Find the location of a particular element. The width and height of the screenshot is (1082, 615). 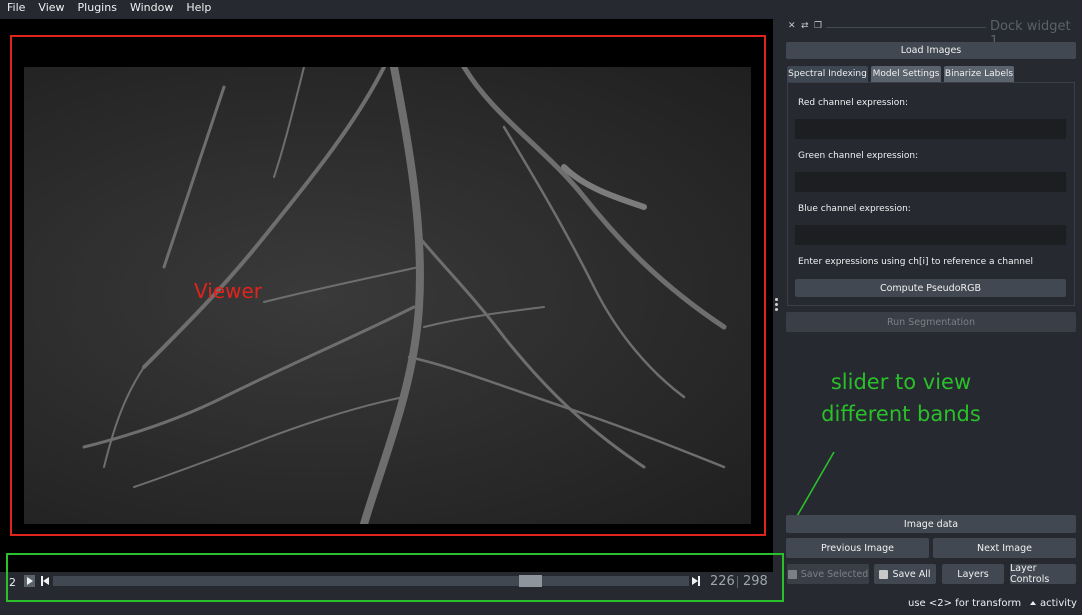

menu-window: Window is located at coordinates (151, 8).